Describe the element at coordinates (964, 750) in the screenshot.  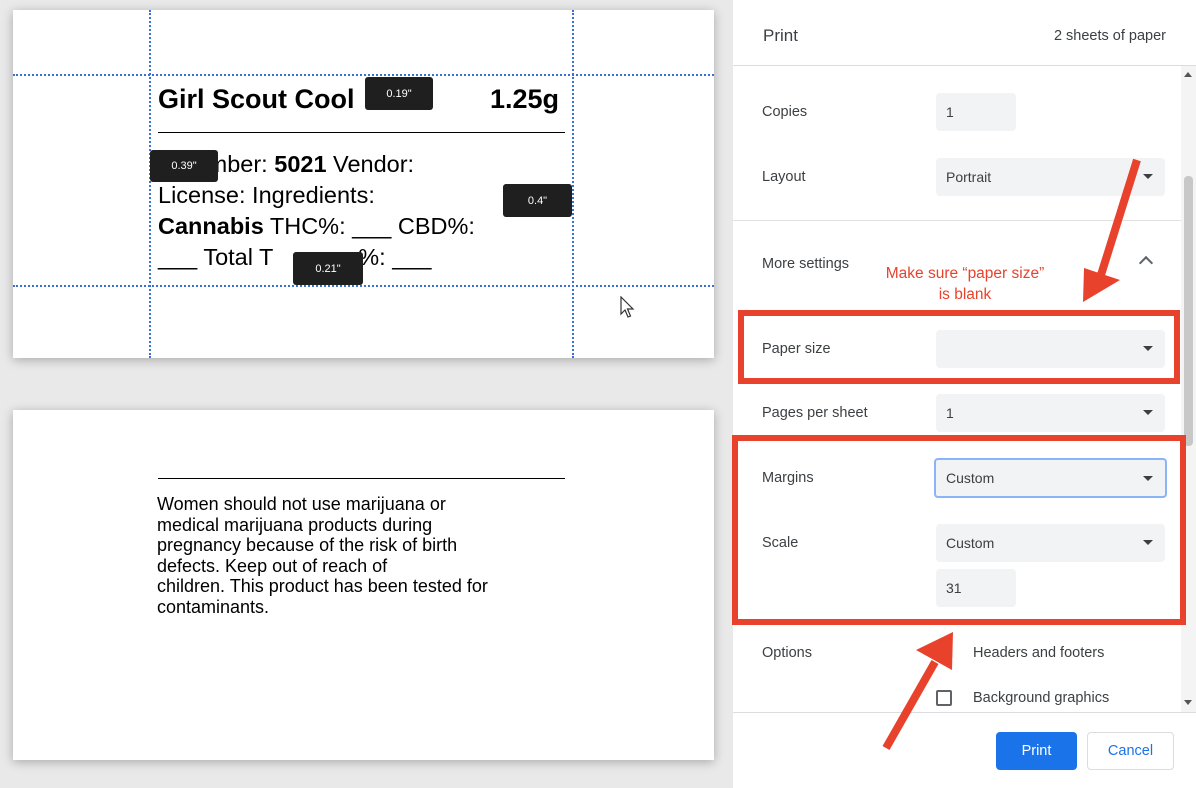
I see `panel-footer: Print Cancel` at that location.